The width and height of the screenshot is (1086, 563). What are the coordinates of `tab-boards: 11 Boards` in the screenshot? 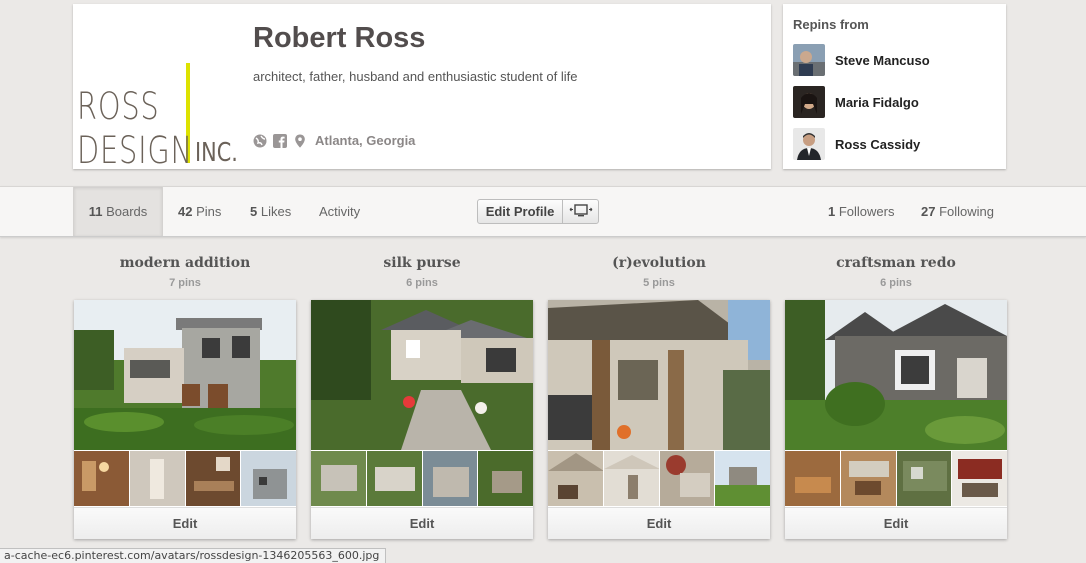 It's located at (118, 211).